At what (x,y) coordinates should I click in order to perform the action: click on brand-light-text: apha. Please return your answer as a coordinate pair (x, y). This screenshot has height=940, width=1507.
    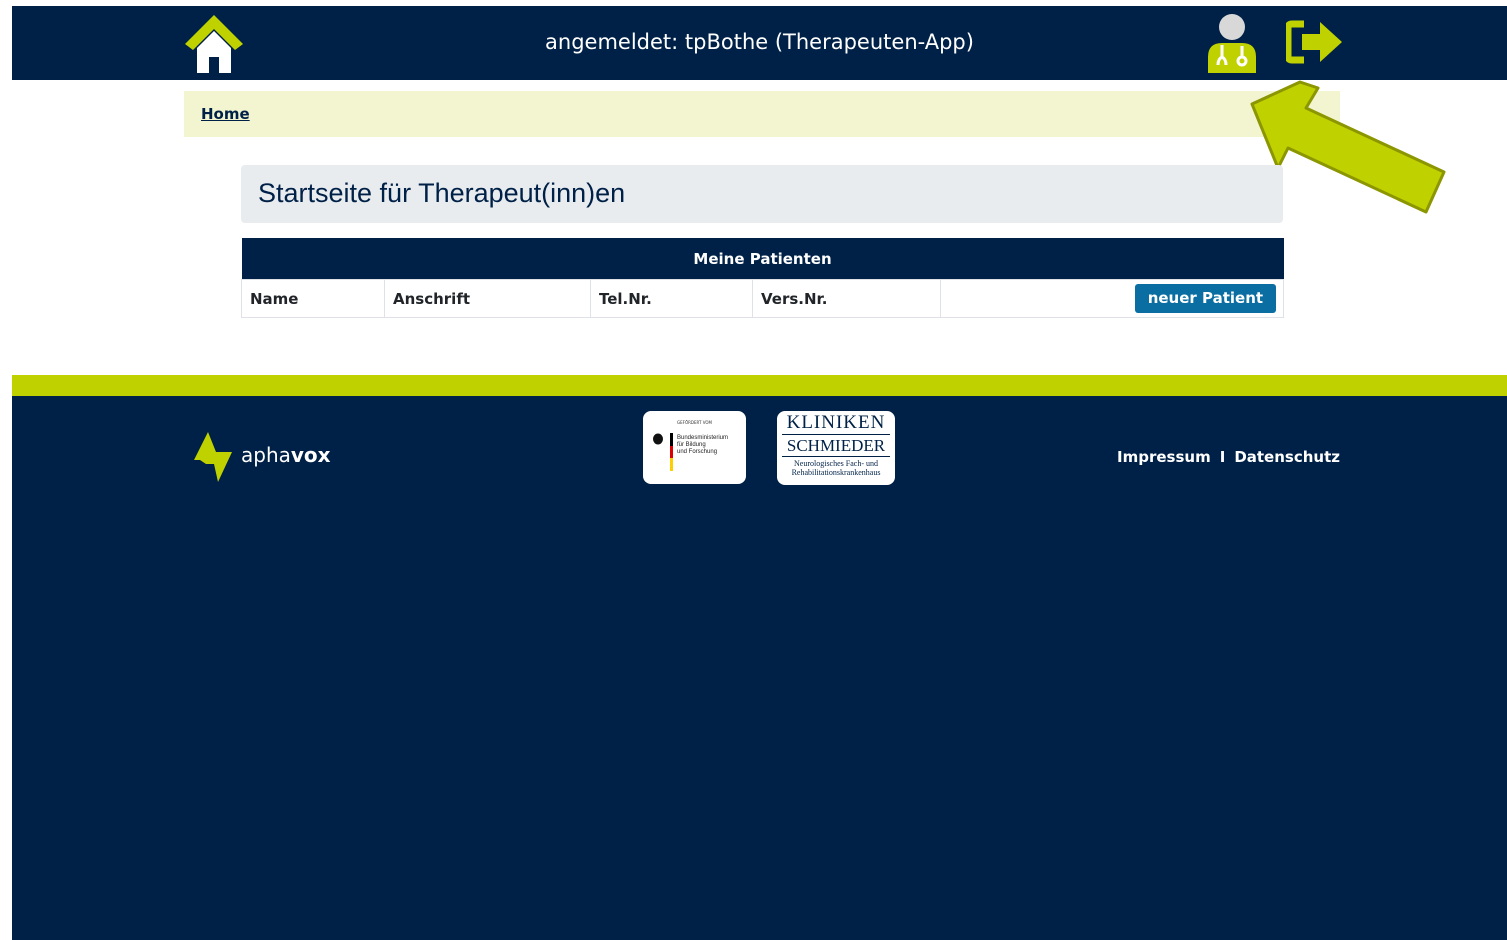
    Looking at the image, I should click on (266, 455).